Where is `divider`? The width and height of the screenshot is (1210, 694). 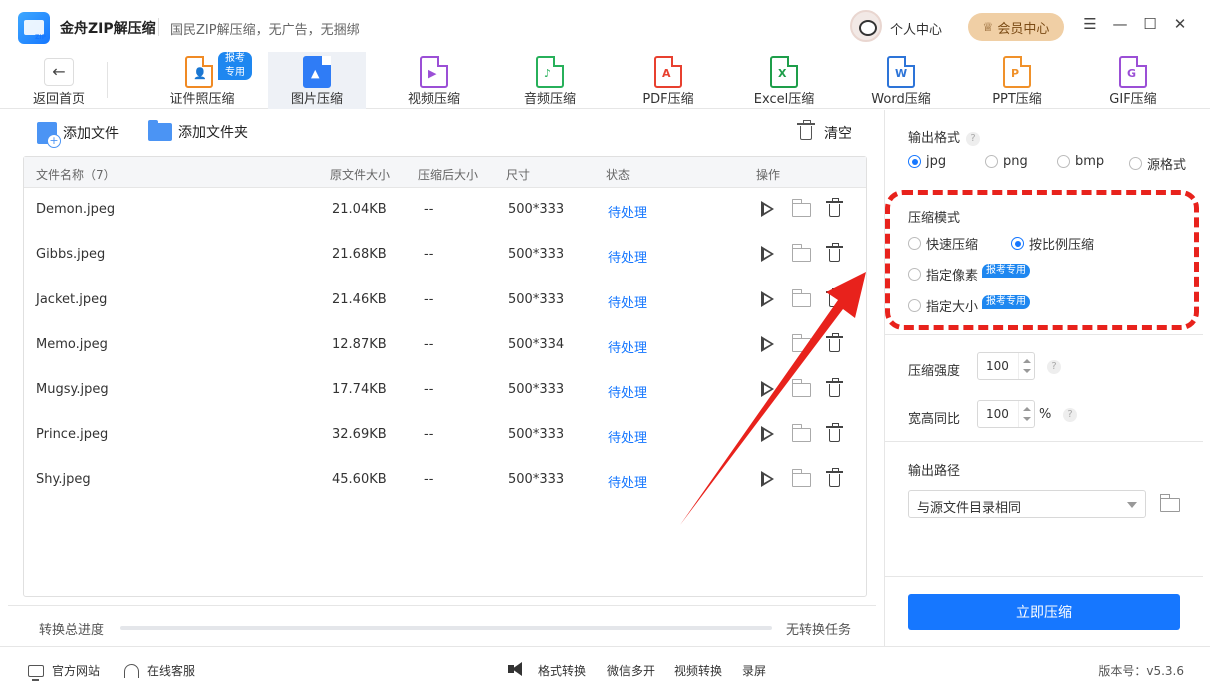 divider is located at coordinates (1044, 441).